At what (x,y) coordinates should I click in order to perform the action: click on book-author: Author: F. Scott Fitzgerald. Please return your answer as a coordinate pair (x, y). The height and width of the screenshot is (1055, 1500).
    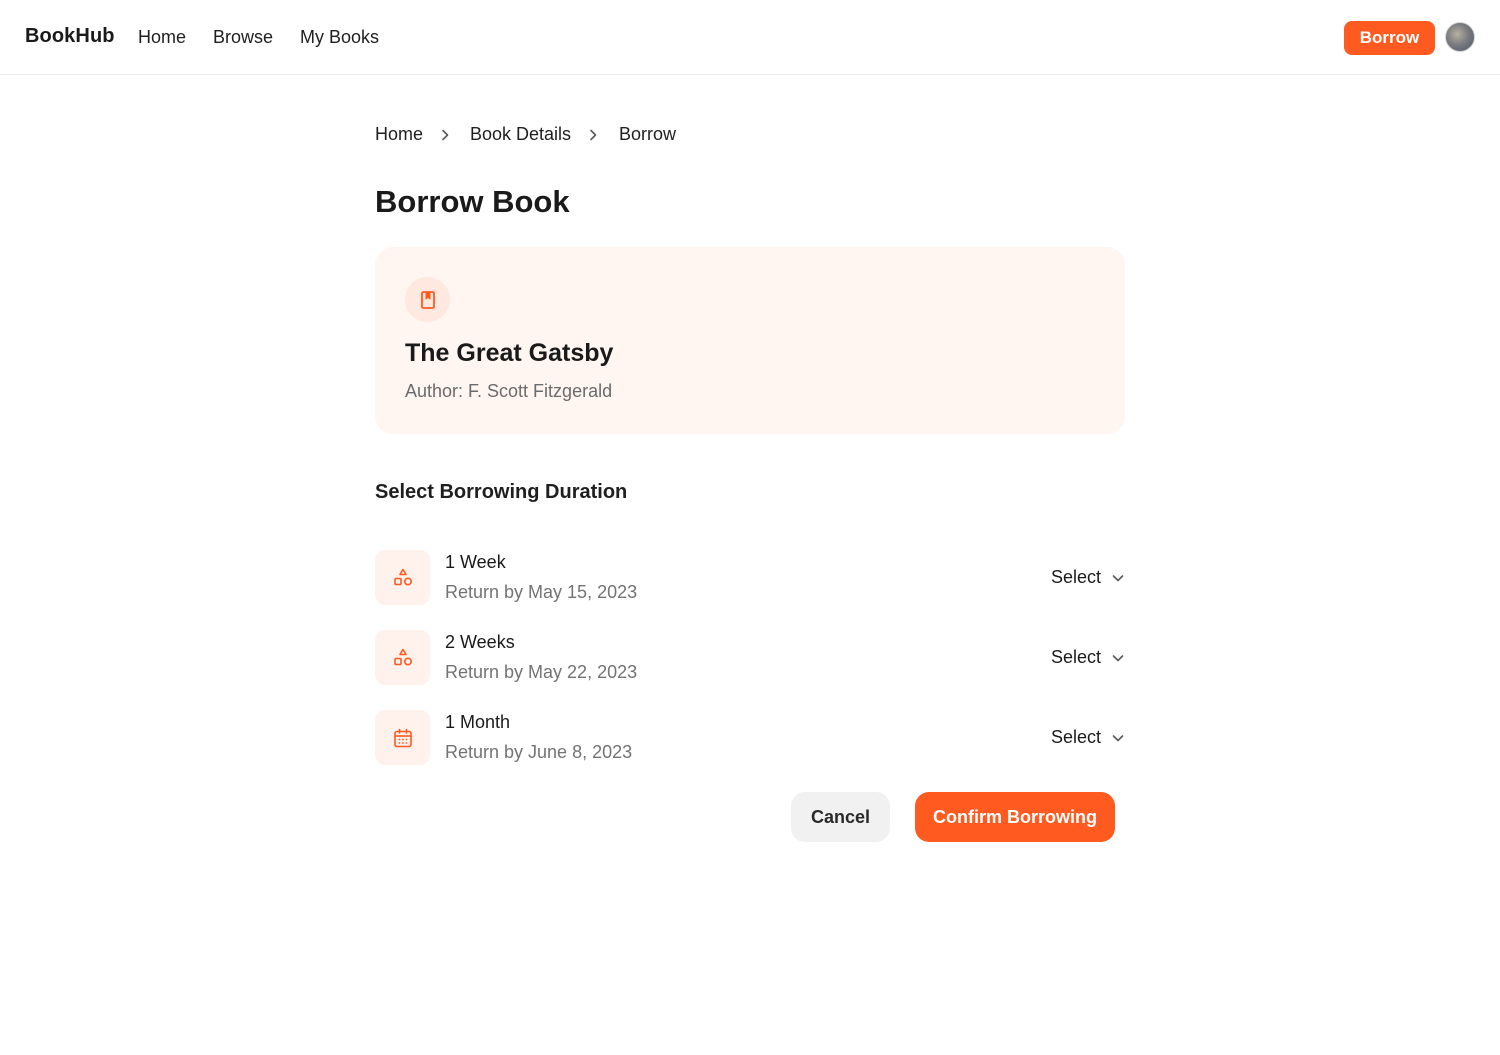
    Looking at the image, I should click on (509, 391).